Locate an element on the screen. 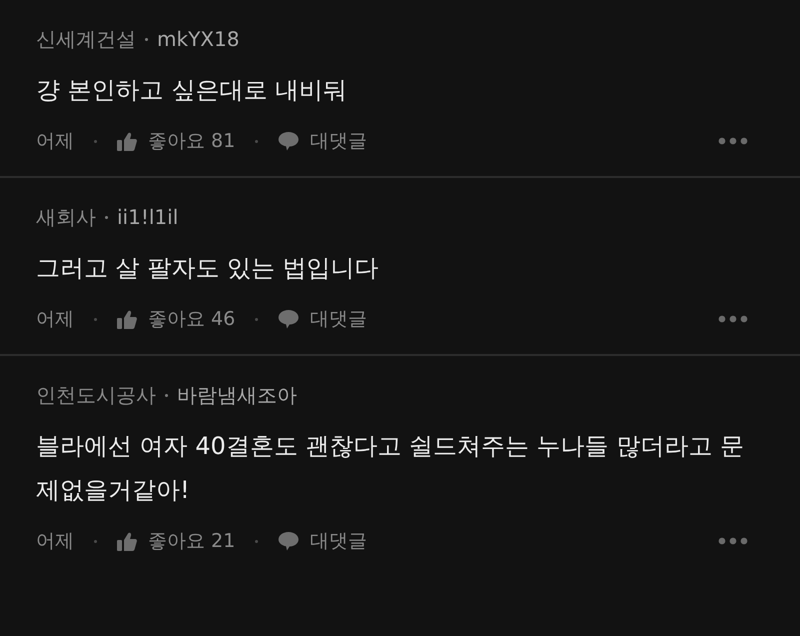  like-button: 좋아요 21 is located at coordinates (176, 541).